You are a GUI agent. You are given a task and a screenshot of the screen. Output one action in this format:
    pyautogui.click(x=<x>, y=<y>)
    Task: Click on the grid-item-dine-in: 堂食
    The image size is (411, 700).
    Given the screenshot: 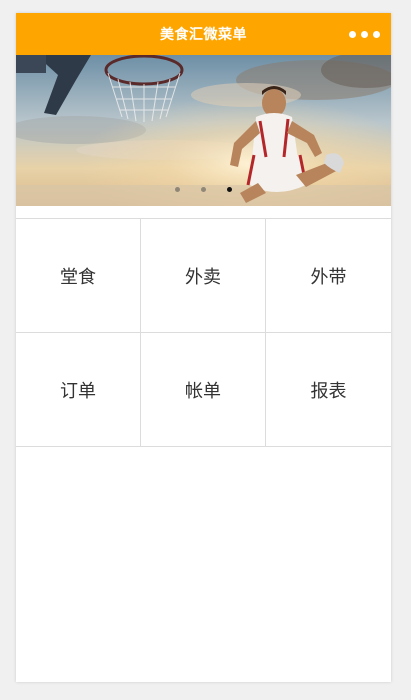 What is the action you would take?
    pyautogui.click(x=78, y=276)
    